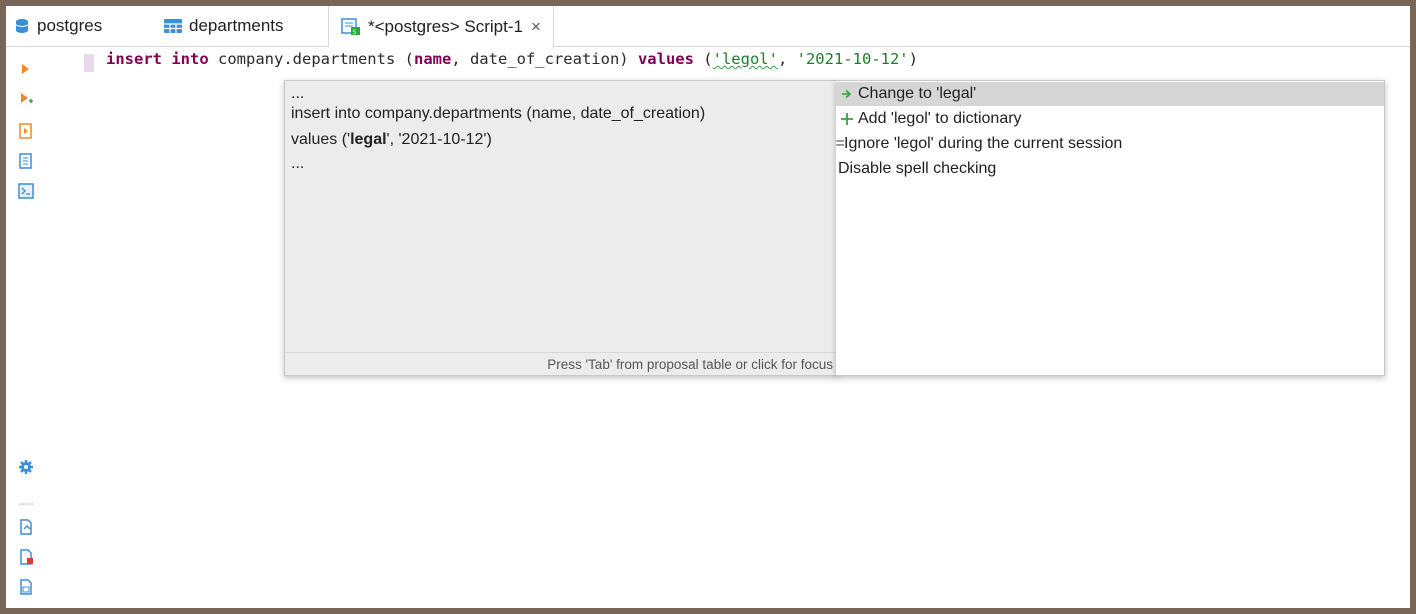  I want to click on column-name: name, so click(432, 59).